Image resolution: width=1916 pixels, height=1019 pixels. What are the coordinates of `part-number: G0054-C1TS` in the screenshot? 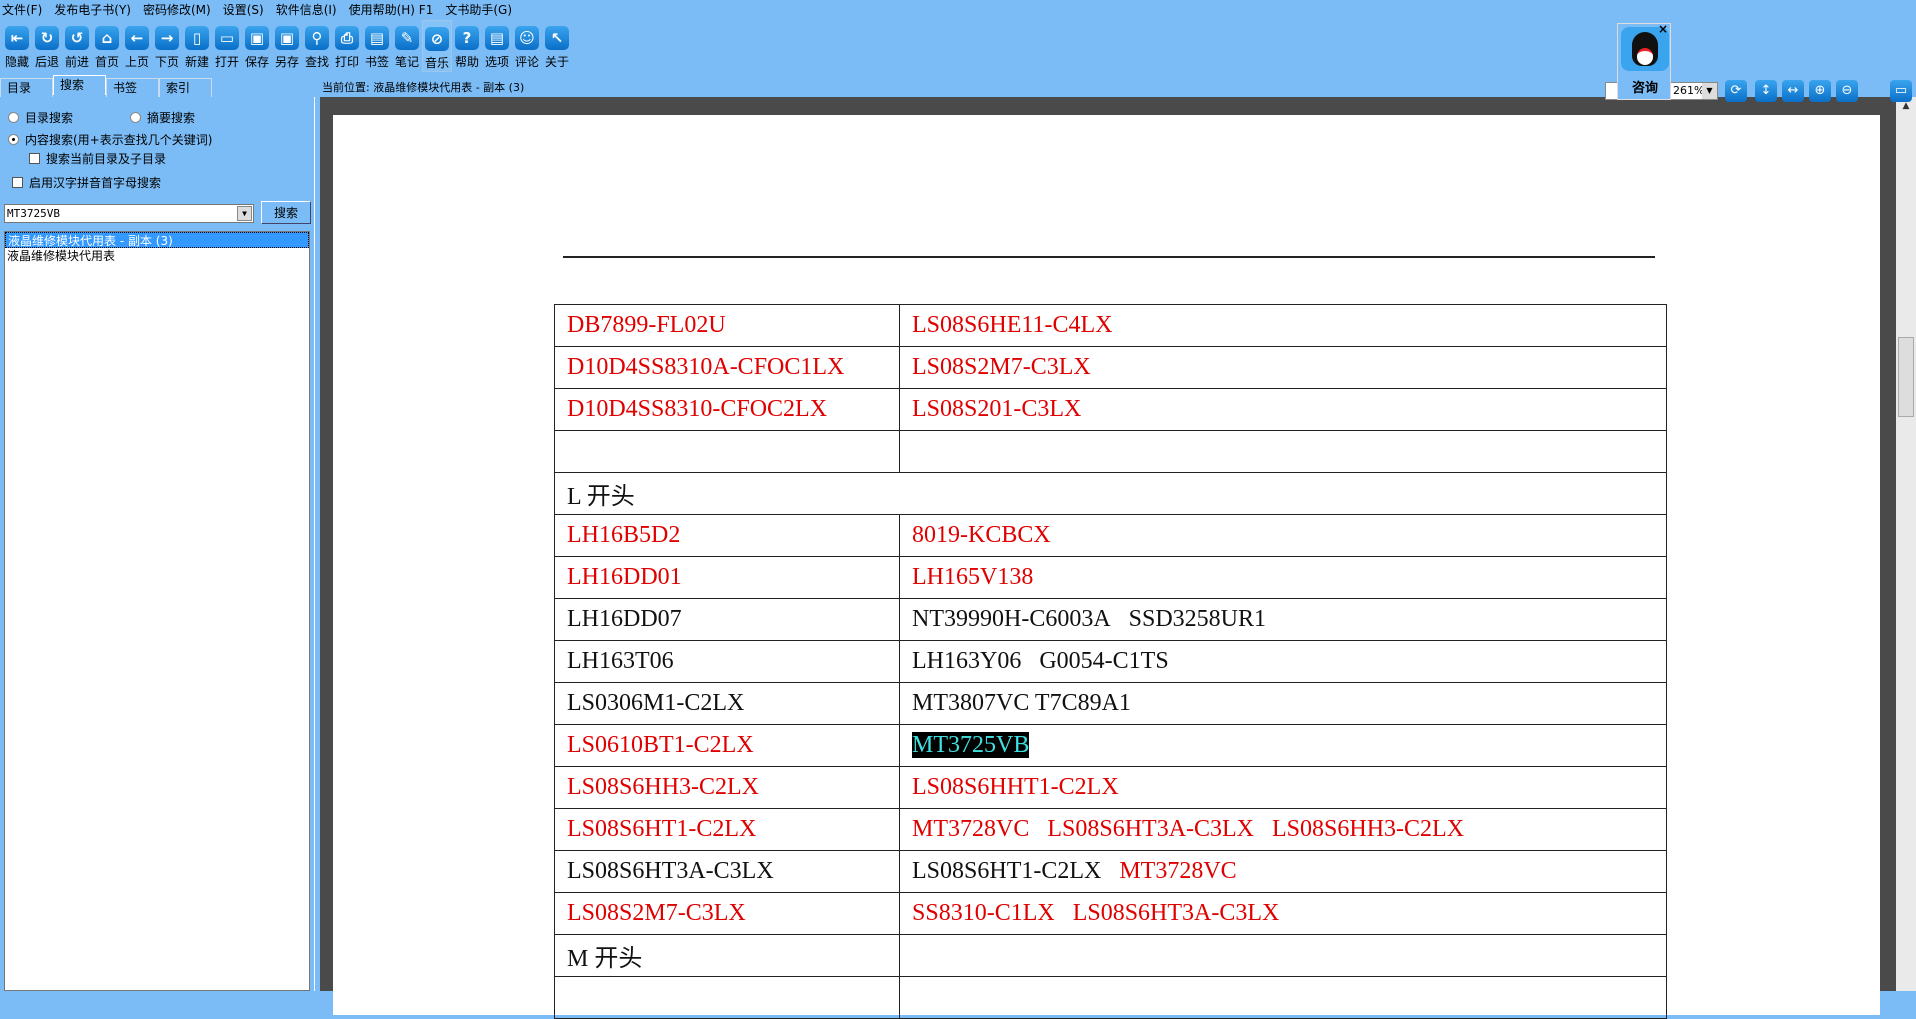 It's located at (1104, 661).